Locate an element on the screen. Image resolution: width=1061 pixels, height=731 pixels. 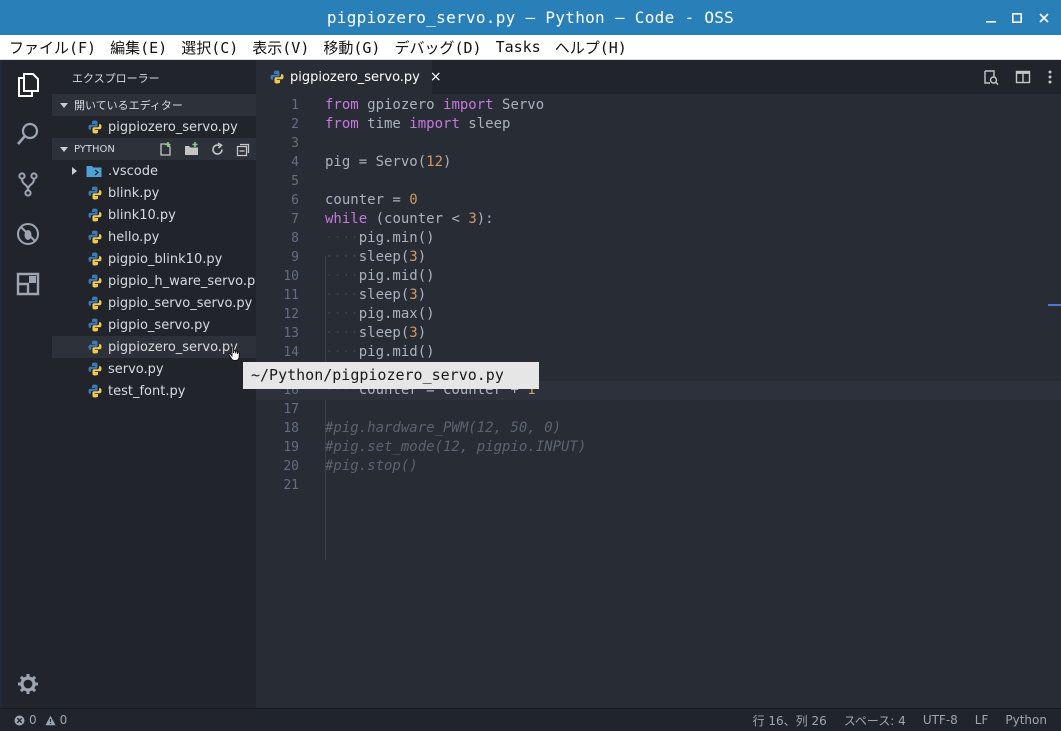
indentation-setting: スペース: 4 is located at coordinates (875, 720).